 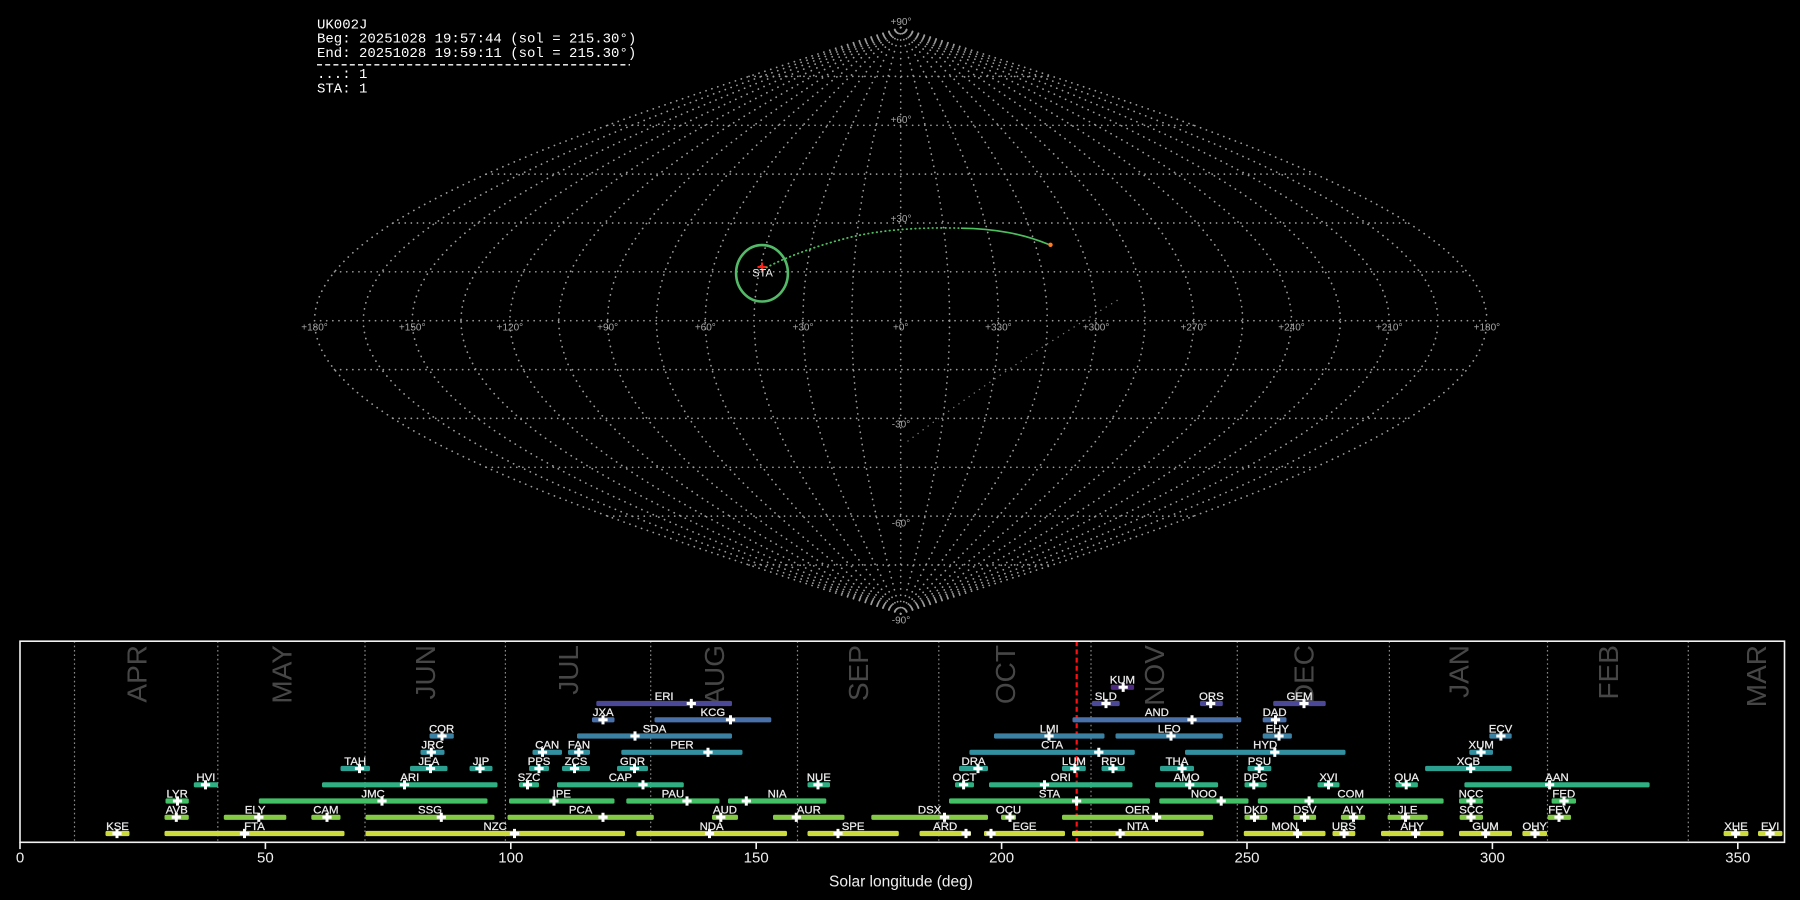 I want to click on svg-text: ALY, so click(x=1353, y=811).